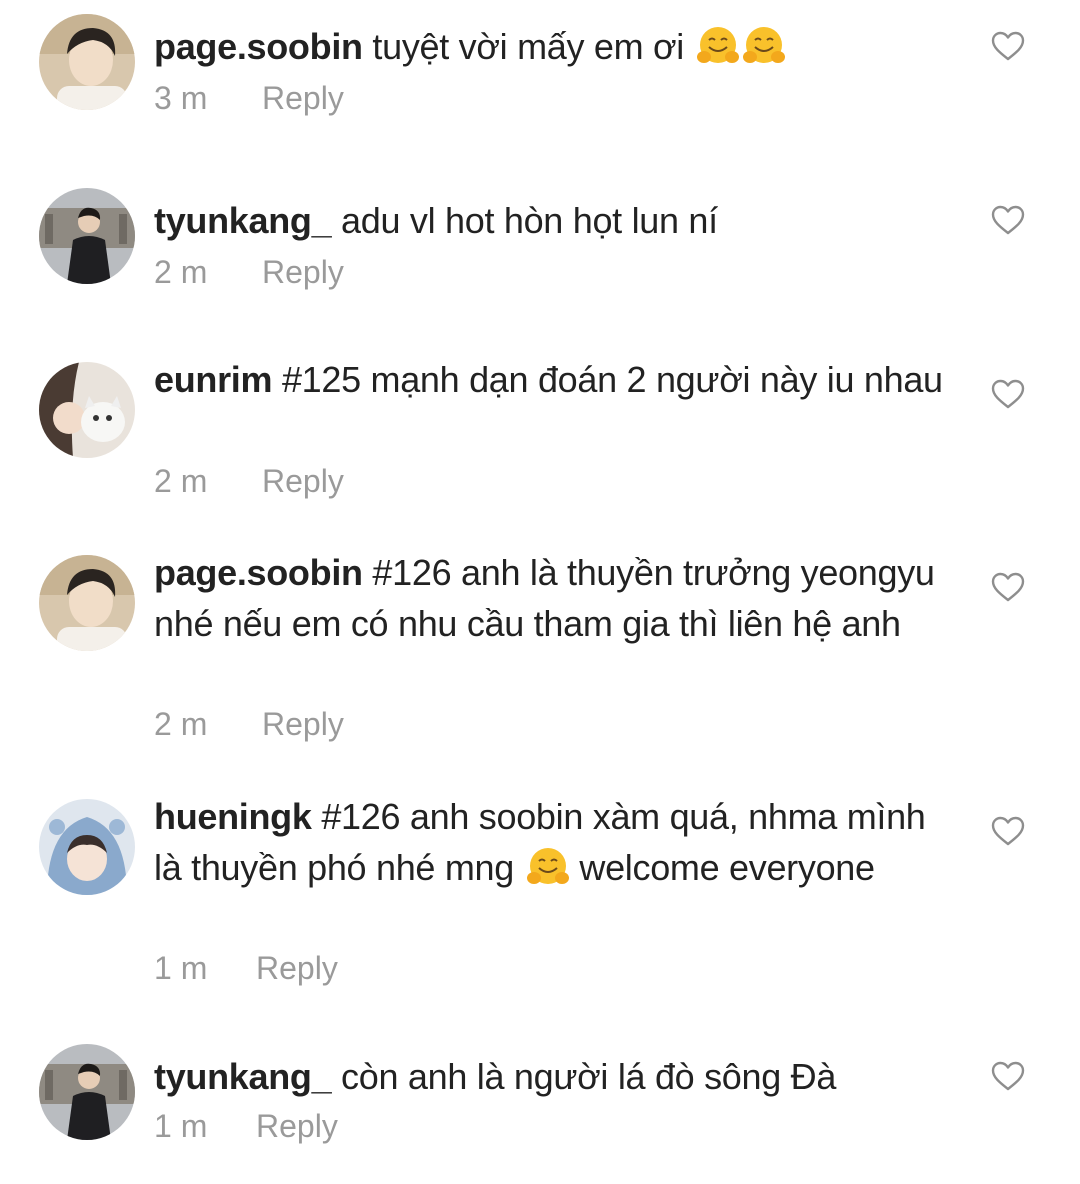  What do you see at coordinates (213, 379) in the screenshot?
I see `comment-username: eunrim` at bounding box center [213, 379].